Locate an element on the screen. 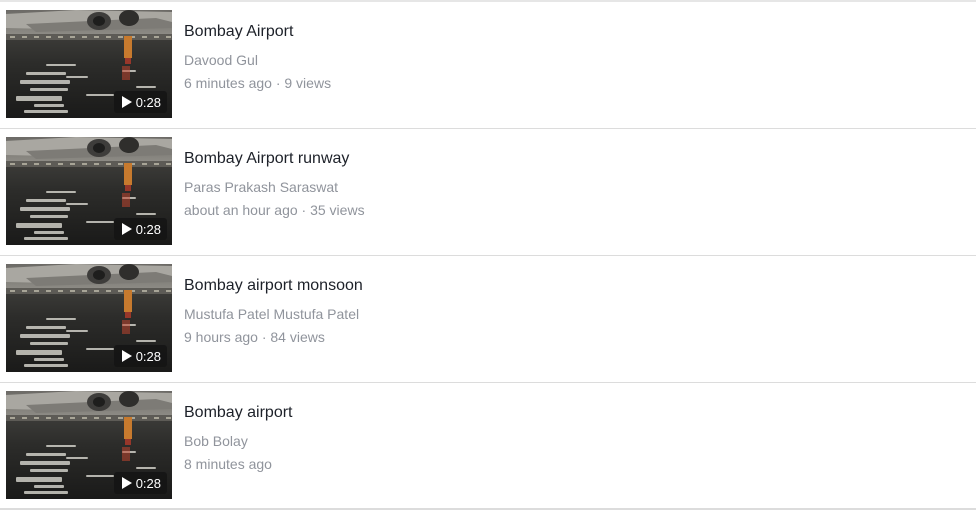 Image resolution: width=976 pixels, height=512 pixels. video-title: Bombay Airport runway is located at coordinates (274, 159).